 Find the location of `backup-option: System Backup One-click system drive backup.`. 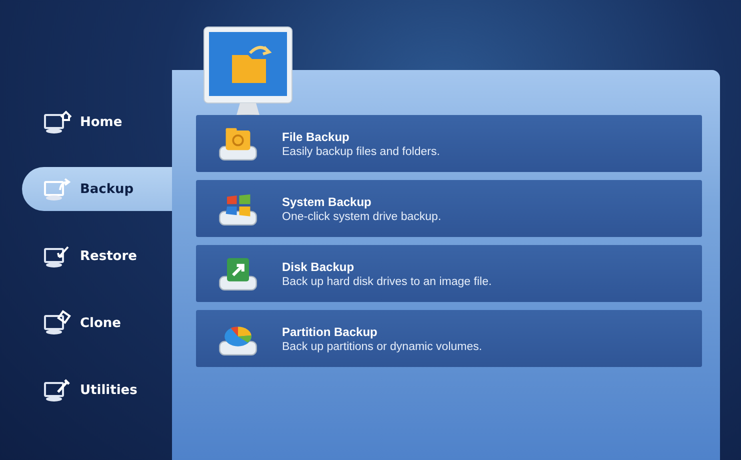

backup-option: System Backup One-click system drive backup. is located at coordinates (449, 208).